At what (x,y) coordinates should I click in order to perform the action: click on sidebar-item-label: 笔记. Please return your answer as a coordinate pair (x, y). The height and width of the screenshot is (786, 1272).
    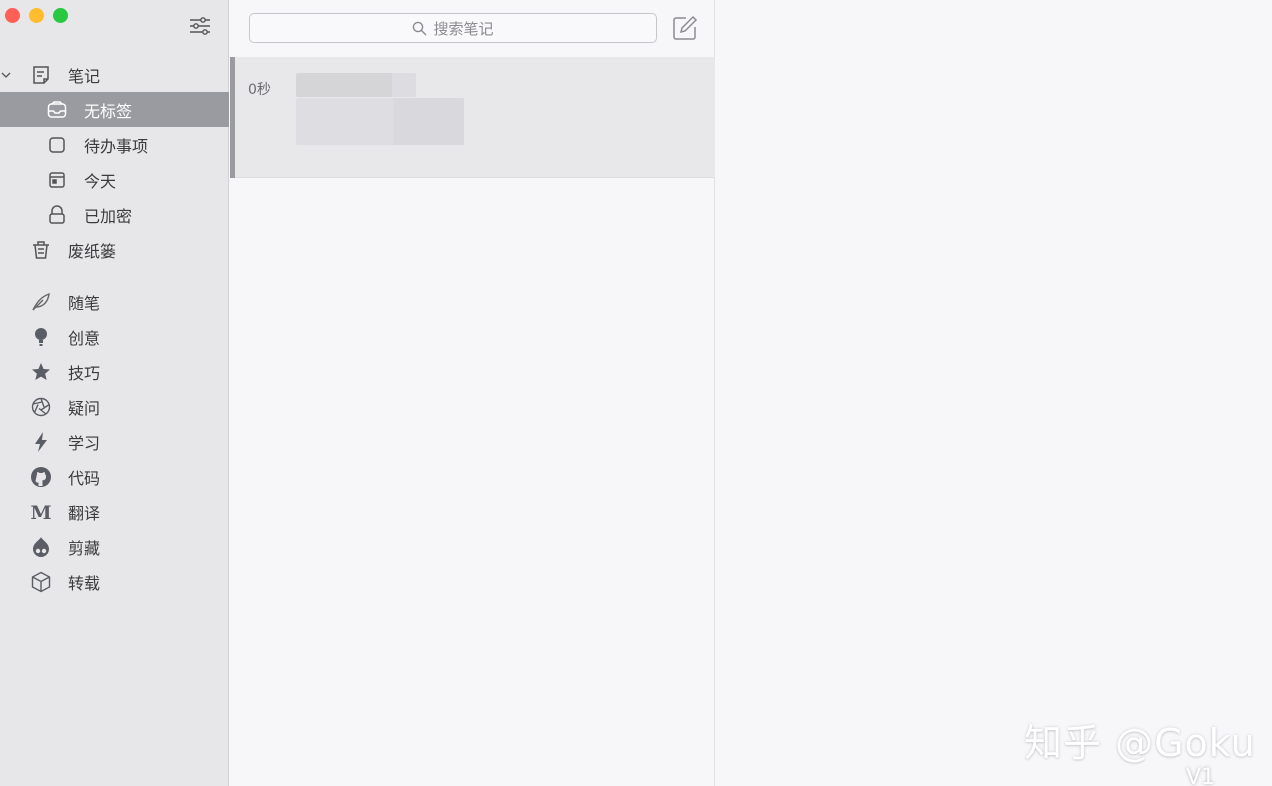
    Looking at the image, I should click on (84, 76).